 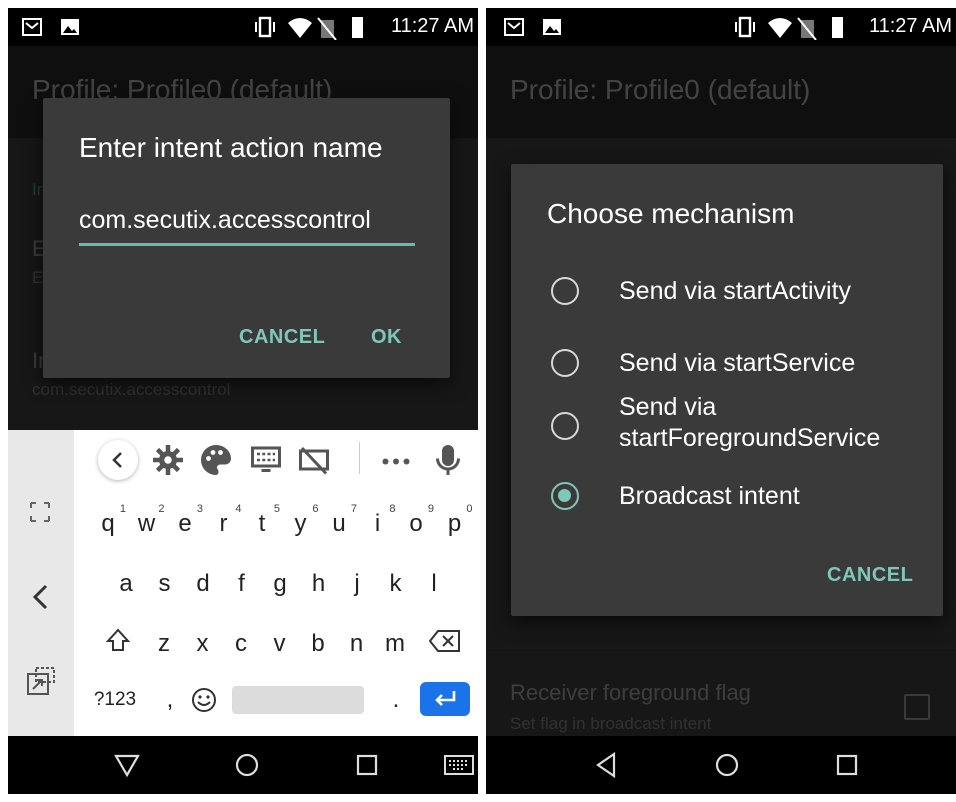 I want to click on key-s: s, so click(x=165, y=586).